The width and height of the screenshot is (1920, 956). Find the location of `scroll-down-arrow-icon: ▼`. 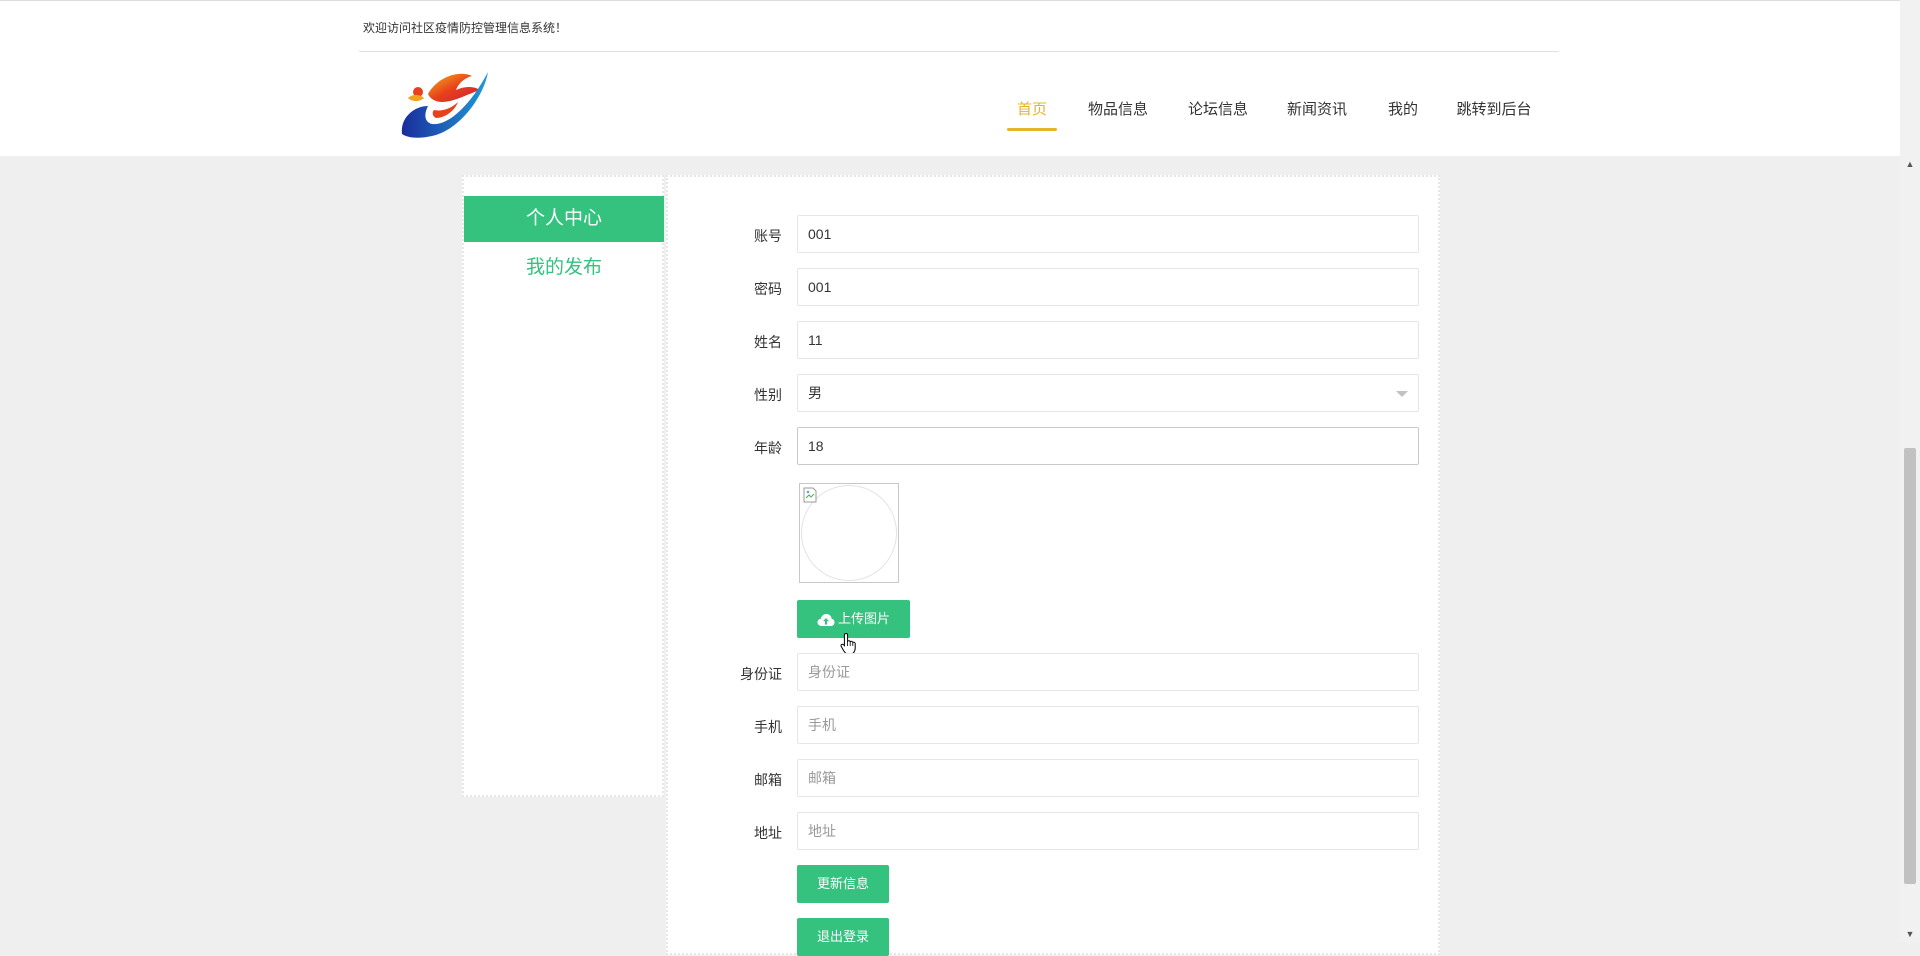

scroll-down-arrow-icon: ▼ is located at coordinates (1910, 934).